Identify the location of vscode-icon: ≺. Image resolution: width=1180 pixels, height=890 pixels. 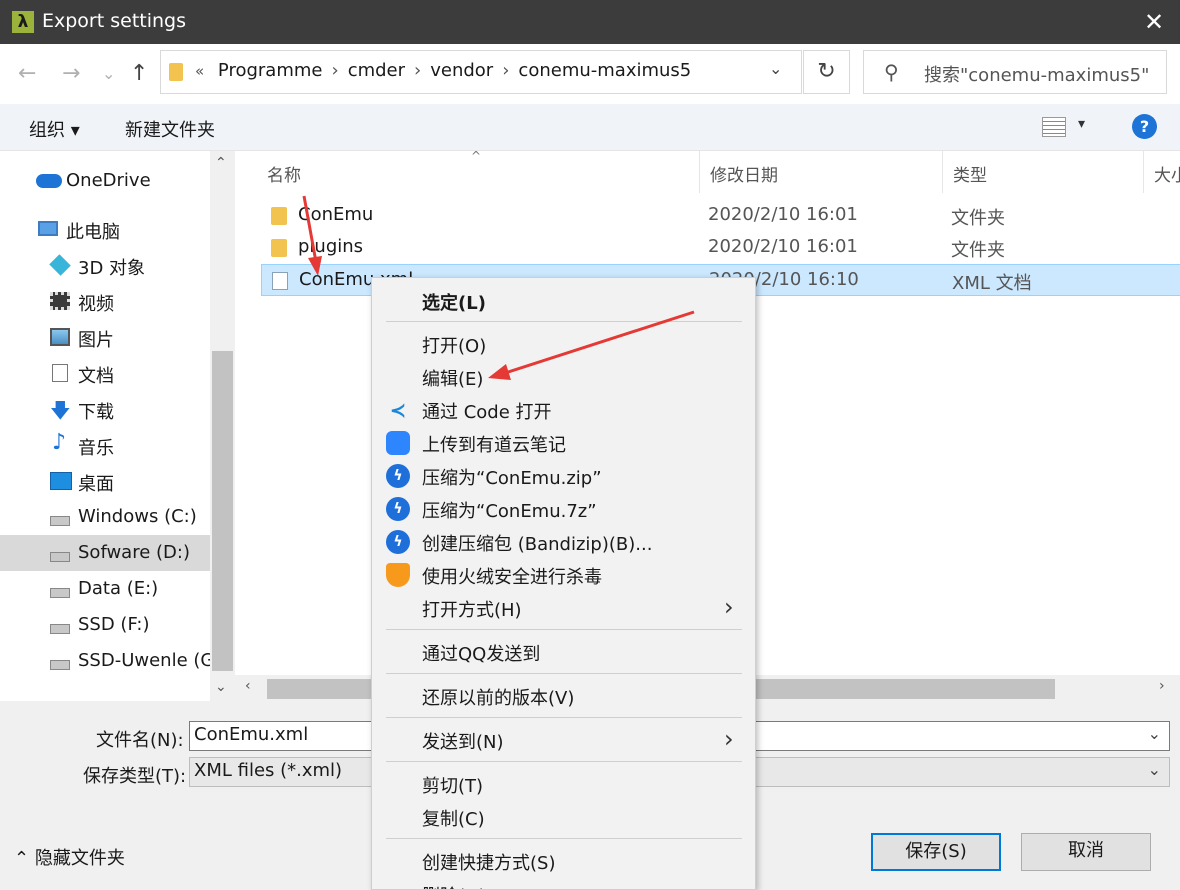
(398, 410).